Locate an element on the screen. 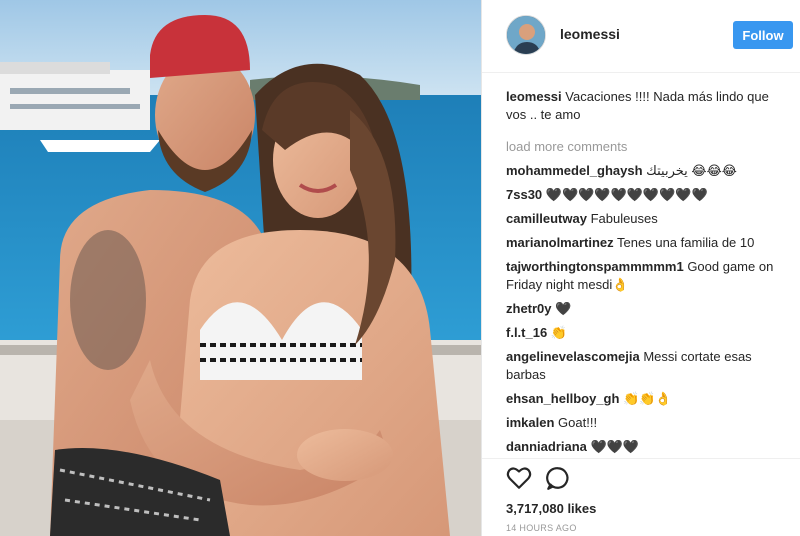  post-actions: 3,717,080 likes 14 HOURS AGO is located at coordinates (641, 497).